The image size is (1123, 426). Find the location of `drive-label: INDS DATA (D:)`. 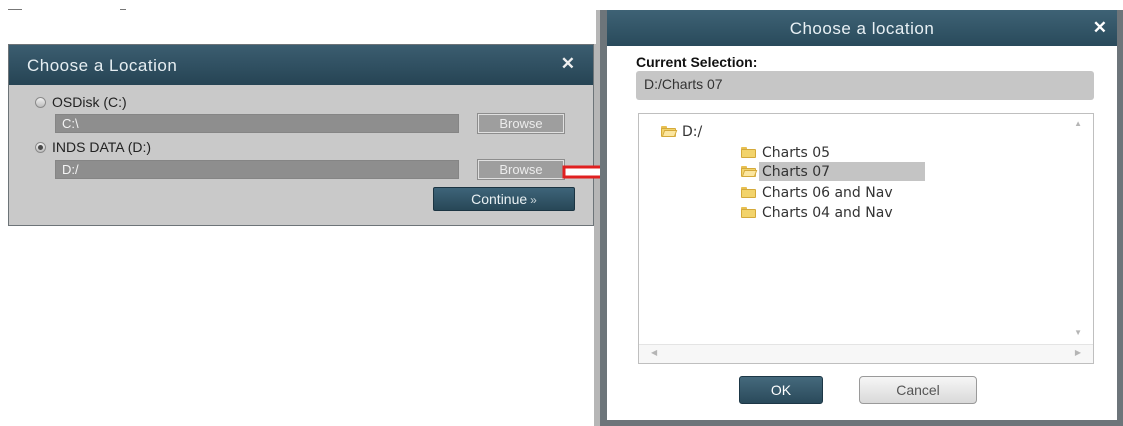

drive-label: INDS DATA (D:) is located at coordinates (102, 147).